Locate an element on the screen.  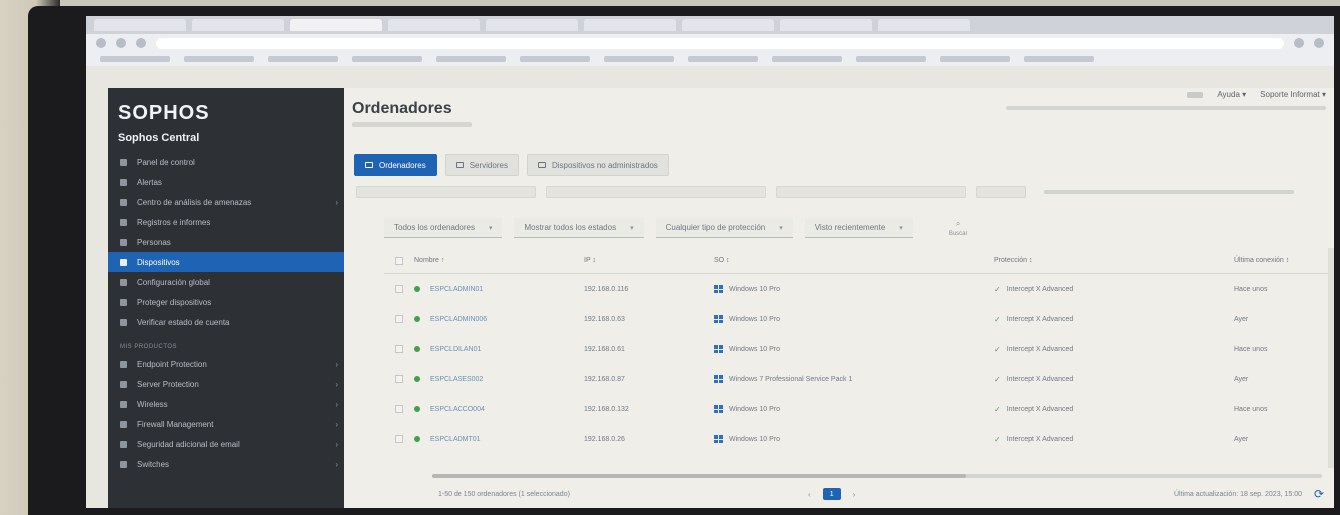
sidebar-item-reports: Registros e informes is located at coordinates (226, 222).